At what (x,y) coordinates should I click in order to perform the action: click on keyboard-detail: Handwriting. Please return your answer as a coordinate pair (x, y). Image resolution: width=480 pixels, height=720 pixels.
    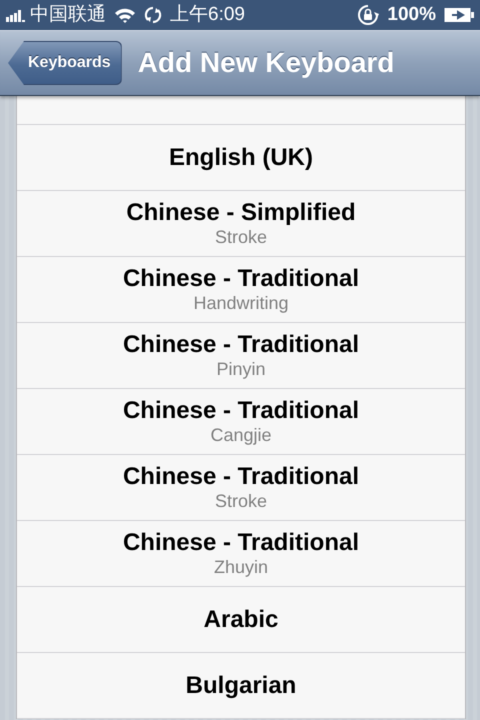
    Looking at the image, I should click on (241, 303).